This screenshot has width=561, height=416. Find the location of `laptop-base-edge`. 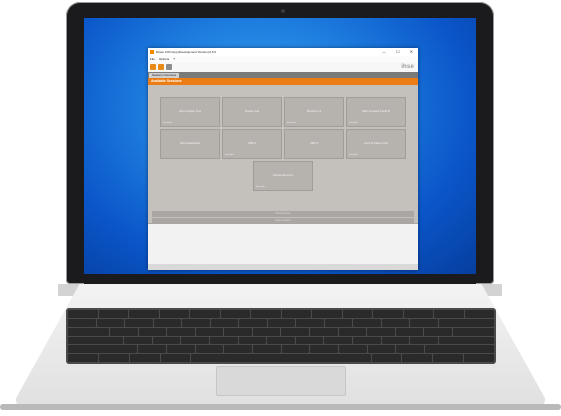

laptop-base-edge is located at coordinates (280, 407).